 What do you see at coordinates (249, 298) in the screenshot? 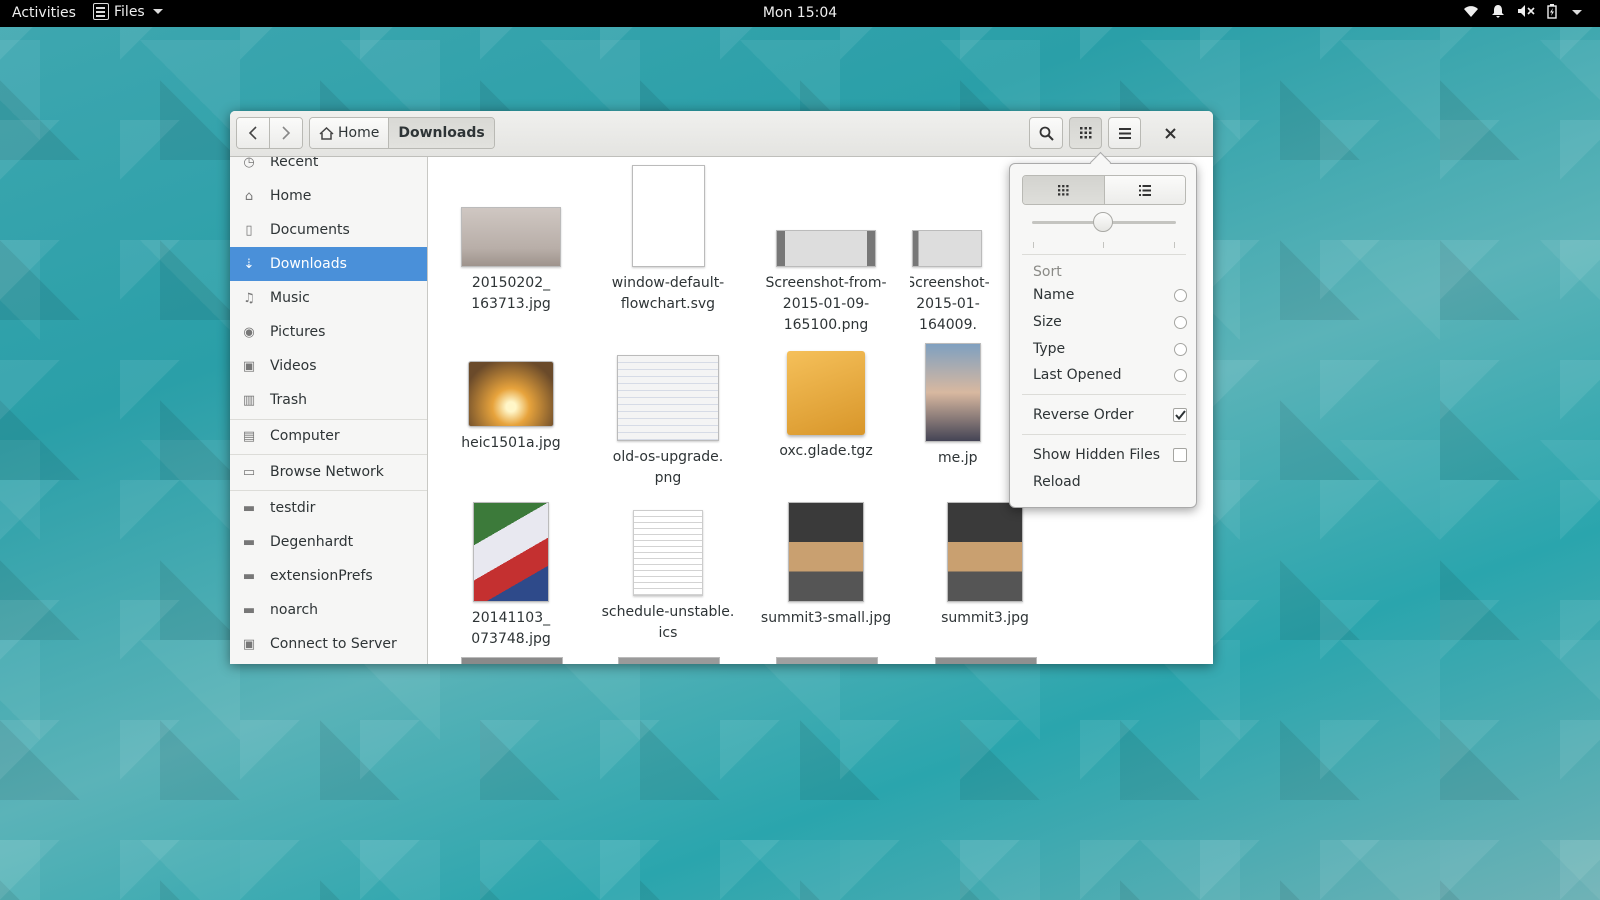
I see `music-icon: ♫` at bounding box center [249, 298].